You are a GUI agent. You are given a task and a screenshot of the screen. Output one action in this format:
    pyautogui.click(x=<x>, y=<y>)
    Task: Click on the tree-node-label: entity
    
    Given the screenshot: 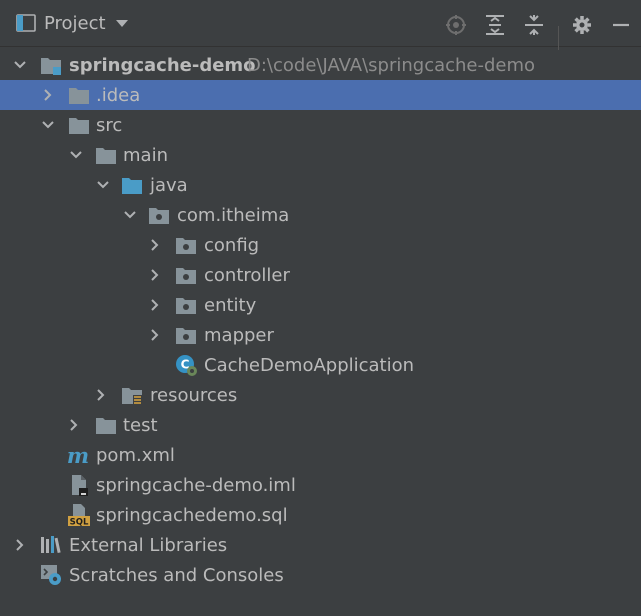 What is the action you would take?
    pyautogui.click(x=230, y=305)
    